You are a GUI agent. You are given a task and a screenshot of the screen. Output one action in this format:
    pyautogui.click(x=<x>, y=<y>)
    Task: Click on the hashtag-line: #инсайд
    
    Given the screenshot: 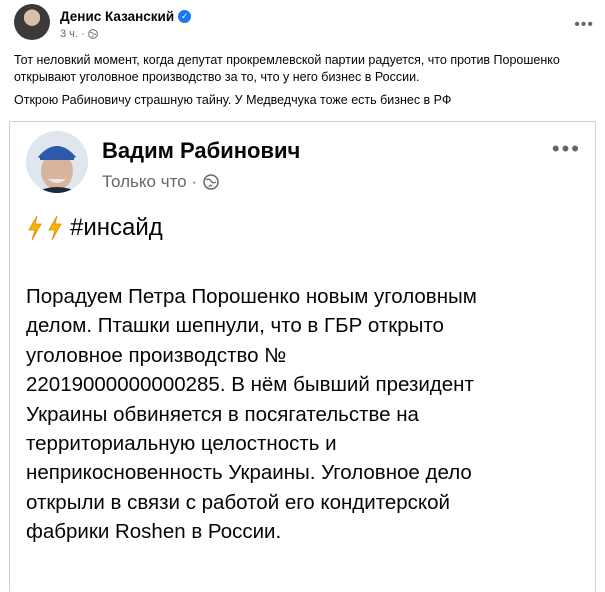 What is the action you would take?
    pyautogui.click(x=94, y=228)
    